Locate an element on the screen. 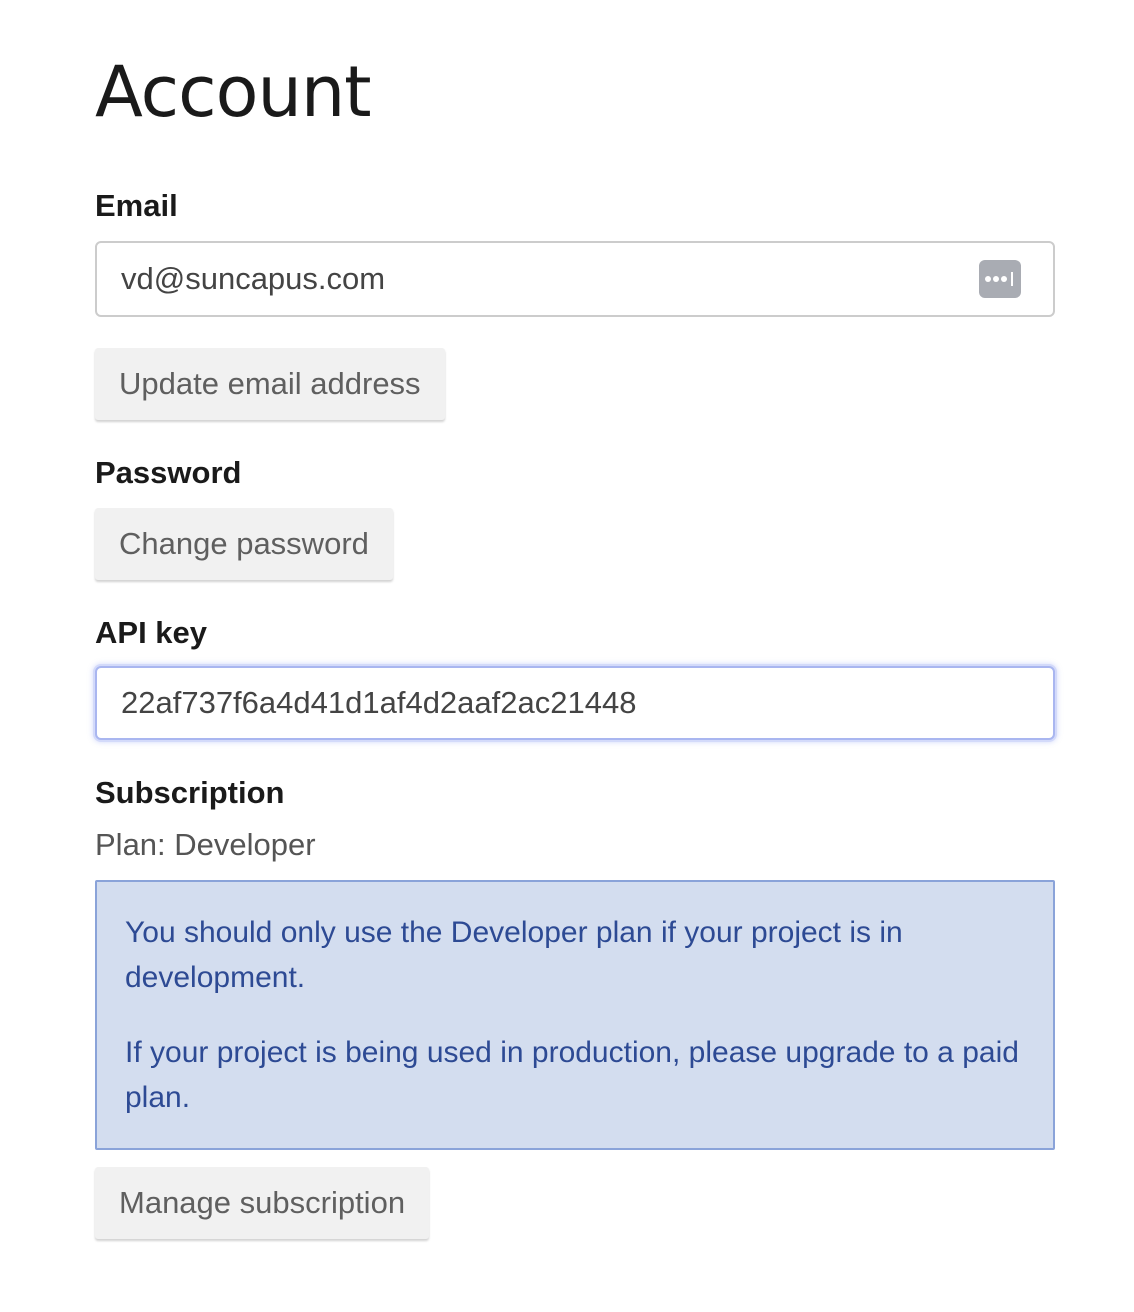 This screenshot has width=1134, height=1312. email-field is located at coordinates (575, 279).